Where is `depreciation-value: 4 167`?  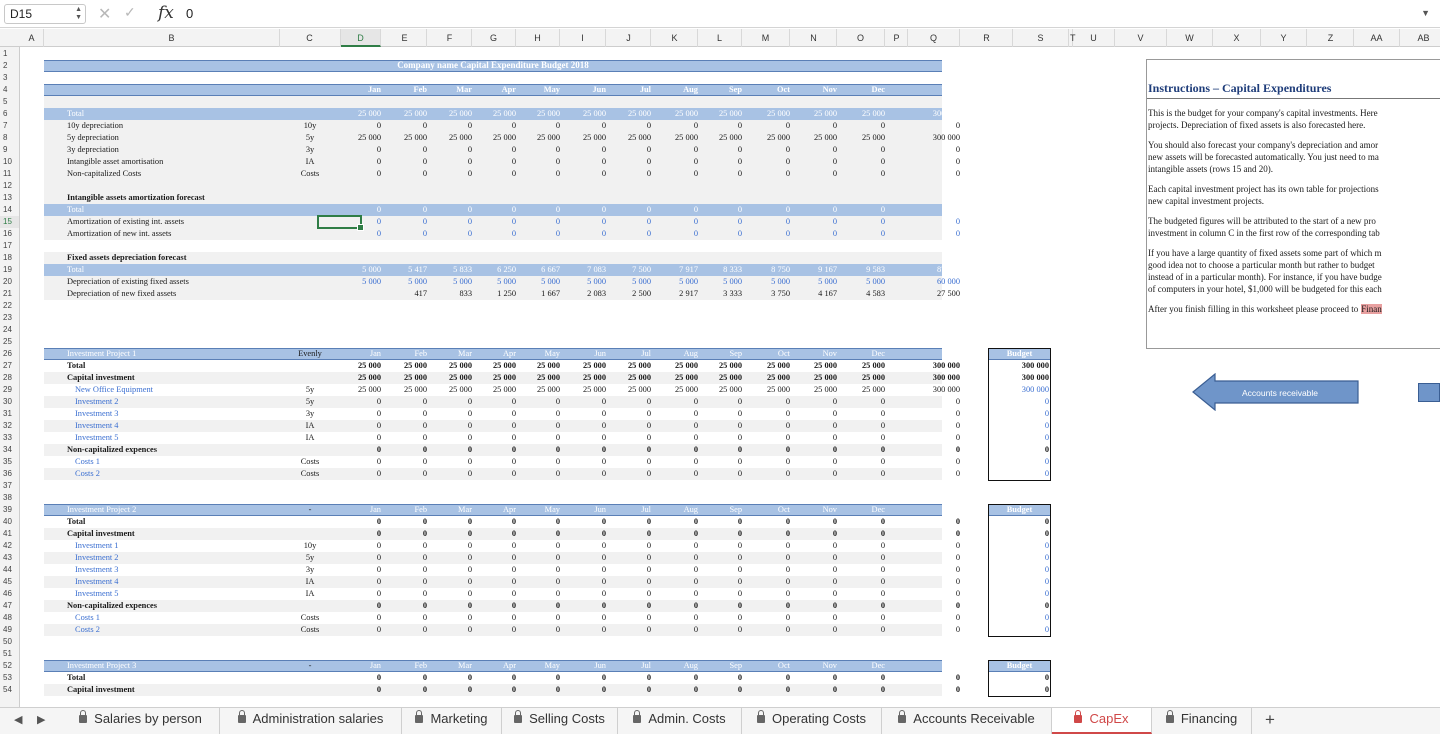
depreciation-value: 4 167 is located at coordinates (814, 294).